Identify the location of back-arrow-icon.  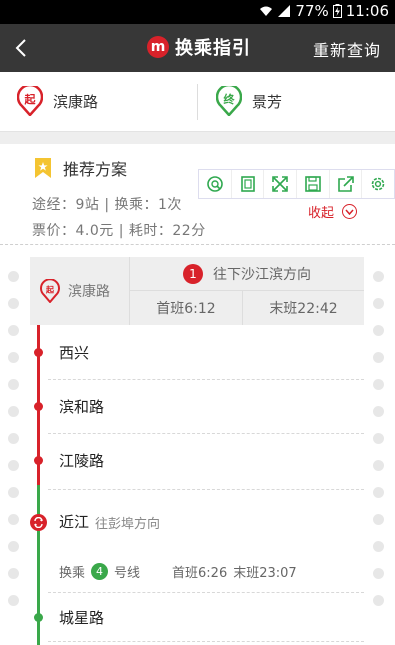
(22, 48).